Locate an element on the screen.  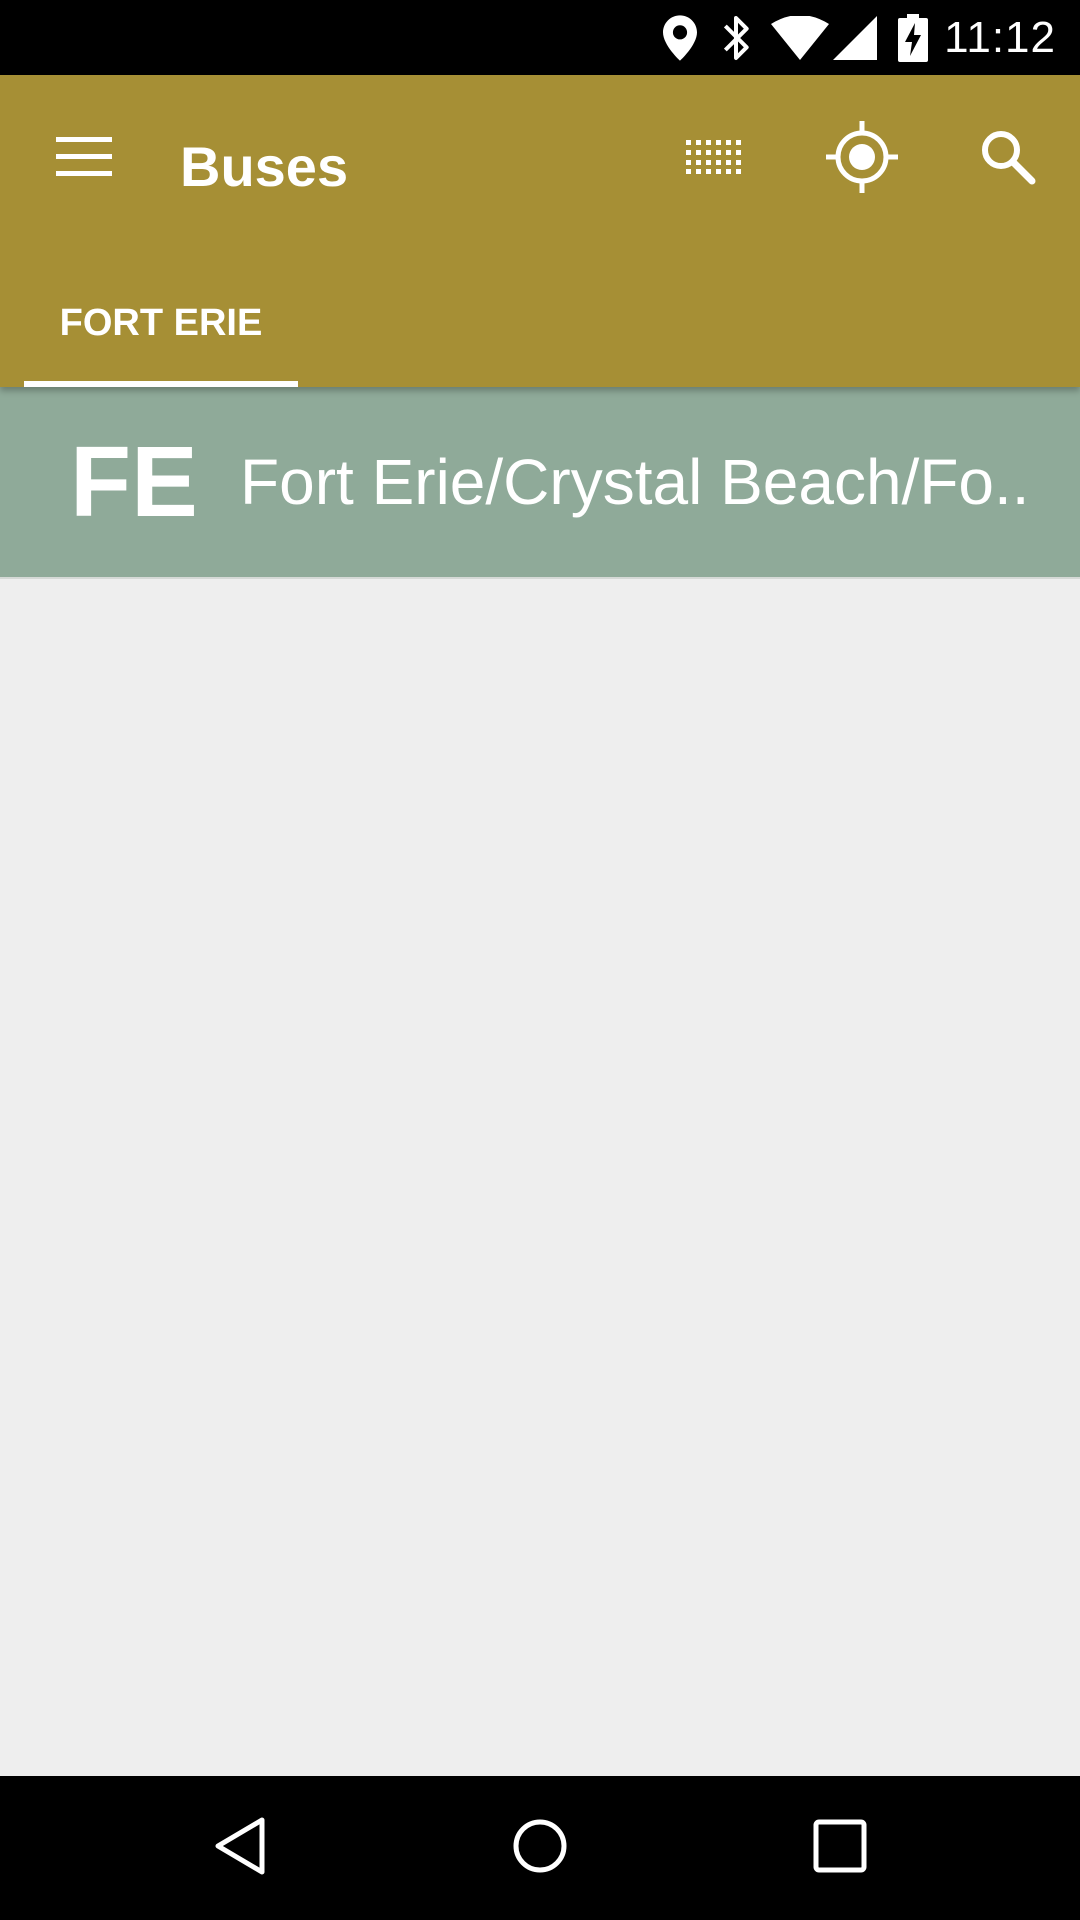
recents-button is located at coordinates (840, 1848).